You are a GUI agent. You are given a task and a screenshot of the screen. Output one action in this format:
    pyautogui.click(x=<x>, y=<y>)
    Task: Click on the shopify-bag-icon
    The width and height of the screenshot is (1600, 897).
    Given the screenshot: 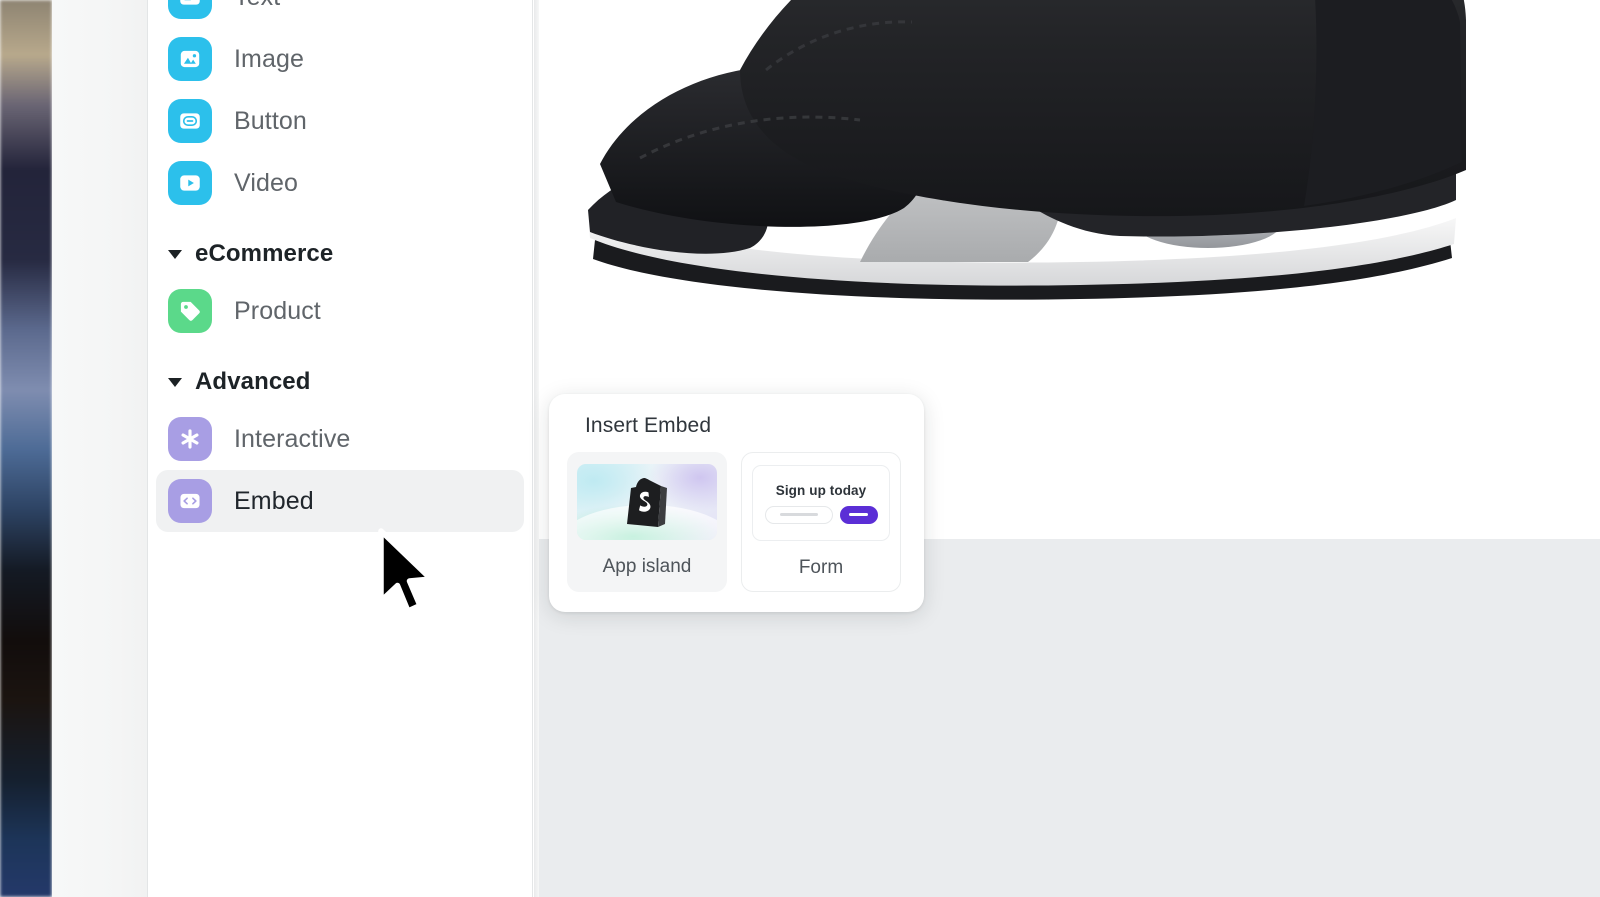 What is the action you would take?
    pyautogui.click(x=647, y=502)
    